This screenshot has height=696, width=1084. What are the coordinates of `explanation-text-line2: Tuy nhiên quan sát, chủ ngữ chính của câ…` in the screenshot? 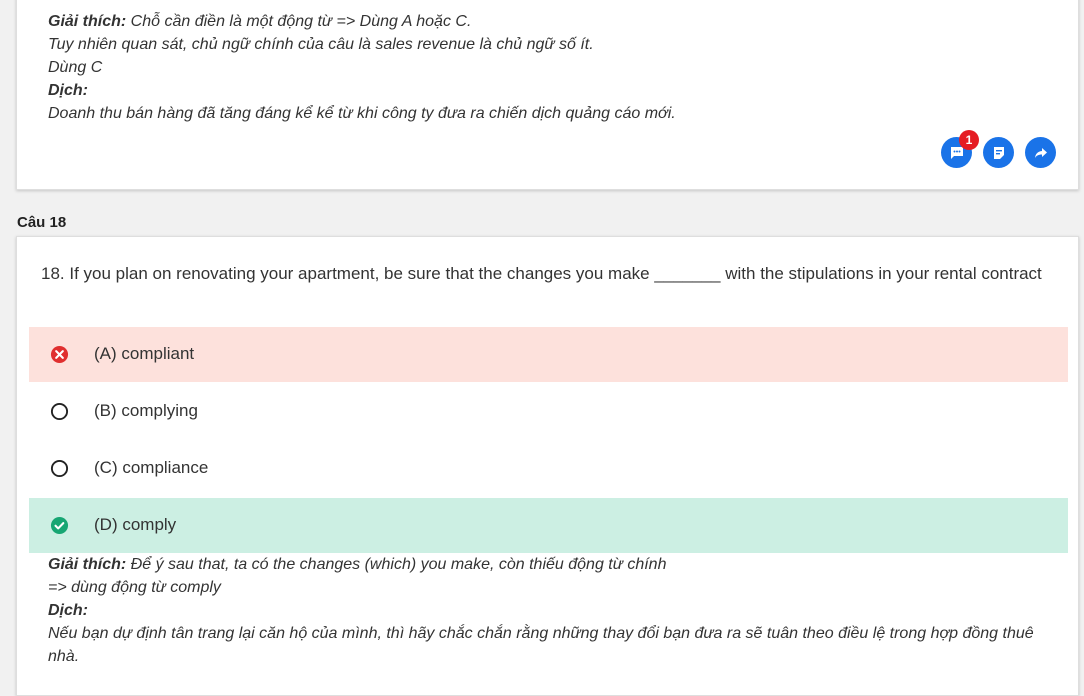 It's located at (321, 44).